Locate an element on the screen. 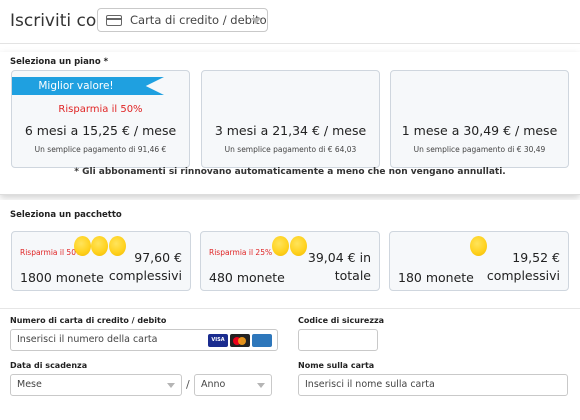 Image resolution: width=580 pixels, height=420 pixels. plan-payment-note: Un semplice pagamento di 91,46 € is located at coordinates (100, 149).